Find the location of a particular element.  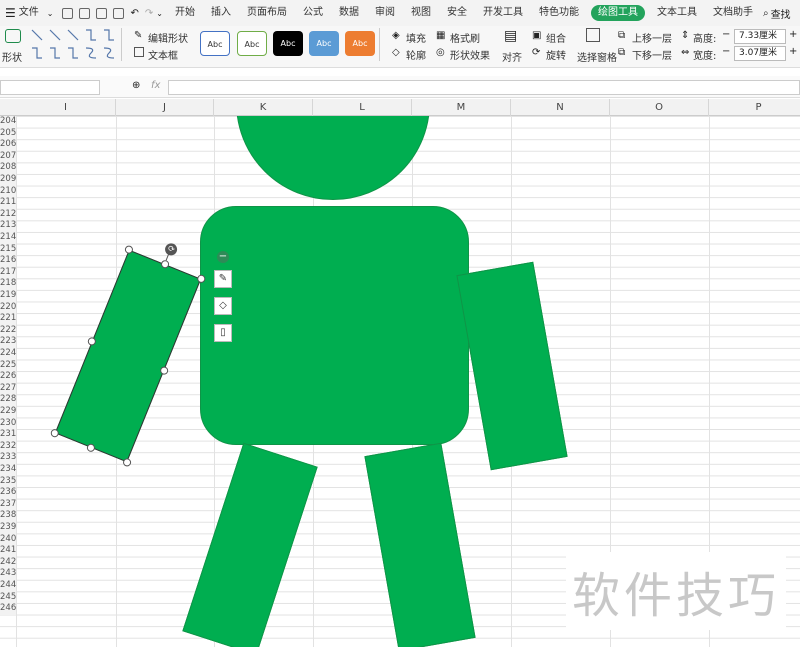

row-header: 224 is located at coordinates (8, 354).